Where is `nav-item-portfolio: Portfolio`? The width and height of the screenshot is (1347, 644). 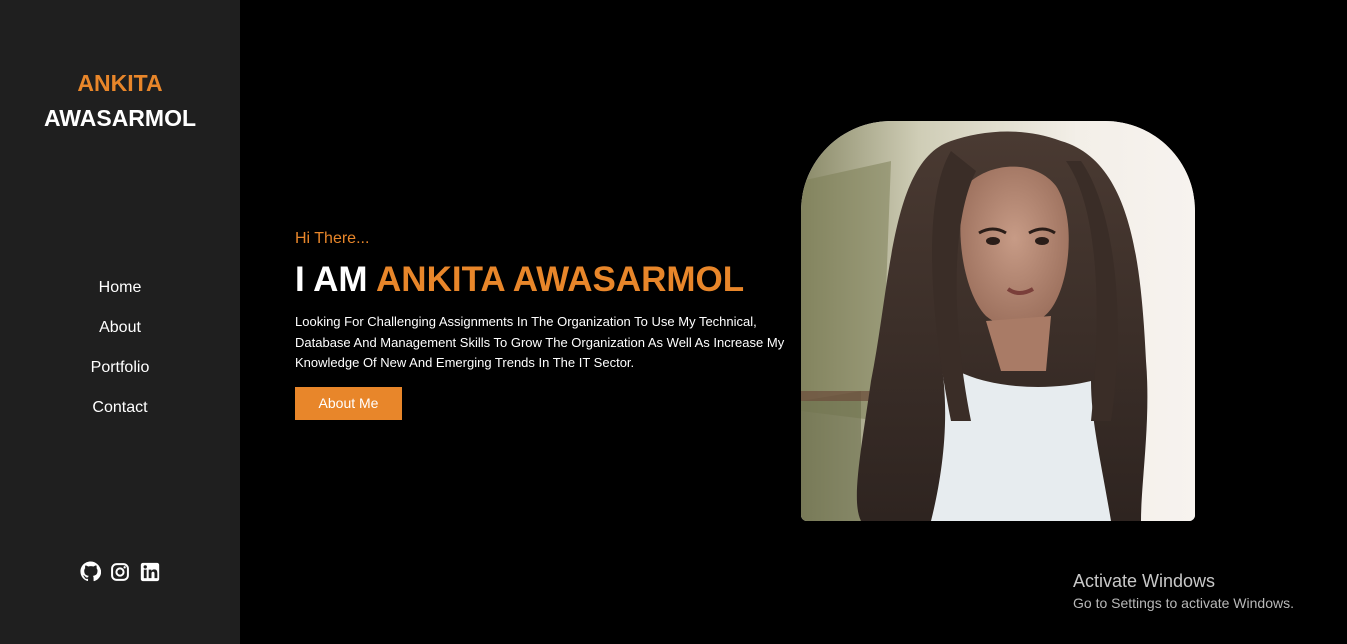 nav-item-portfolio: Portfolio is located at coordinates (120, 376).